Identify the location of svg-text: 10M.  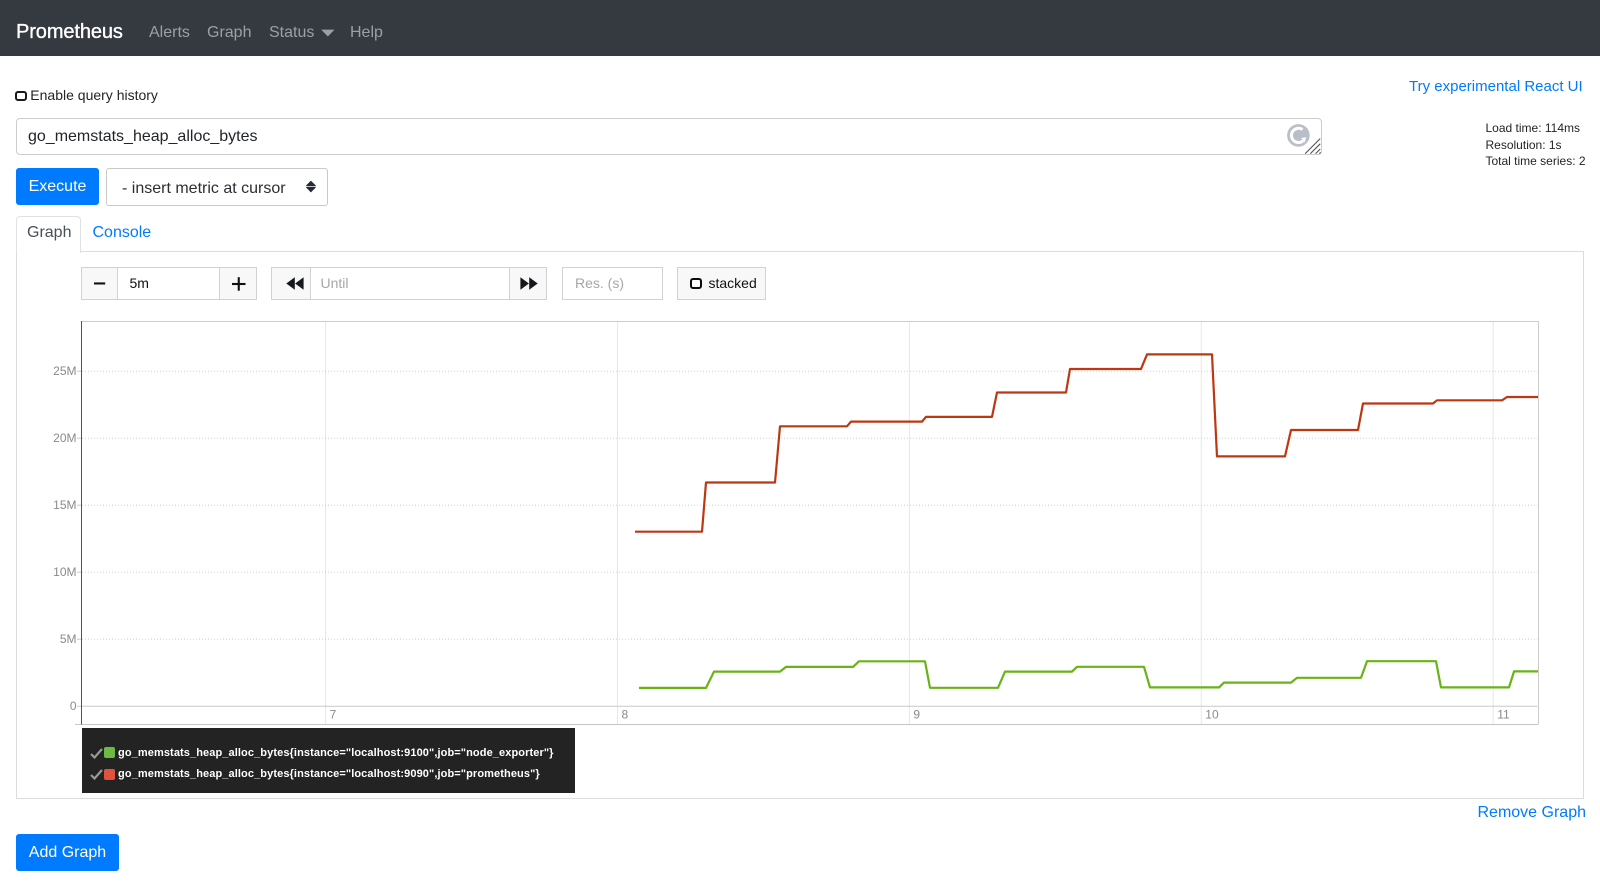
(64, 572).